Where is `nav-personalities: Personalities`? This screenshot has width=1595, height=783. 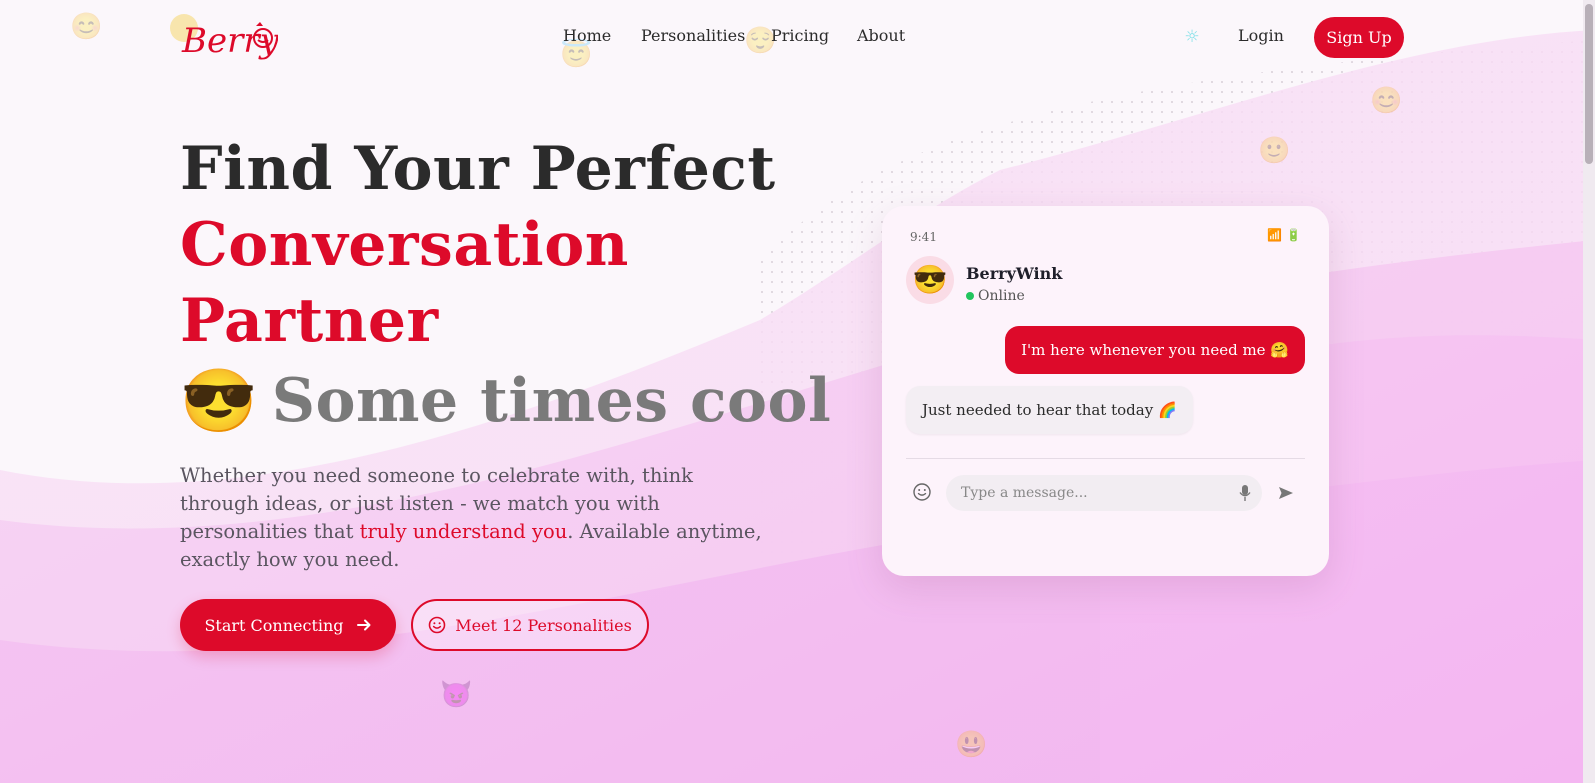
nav-personalities: Personalities is located at coordinates (693, 35).